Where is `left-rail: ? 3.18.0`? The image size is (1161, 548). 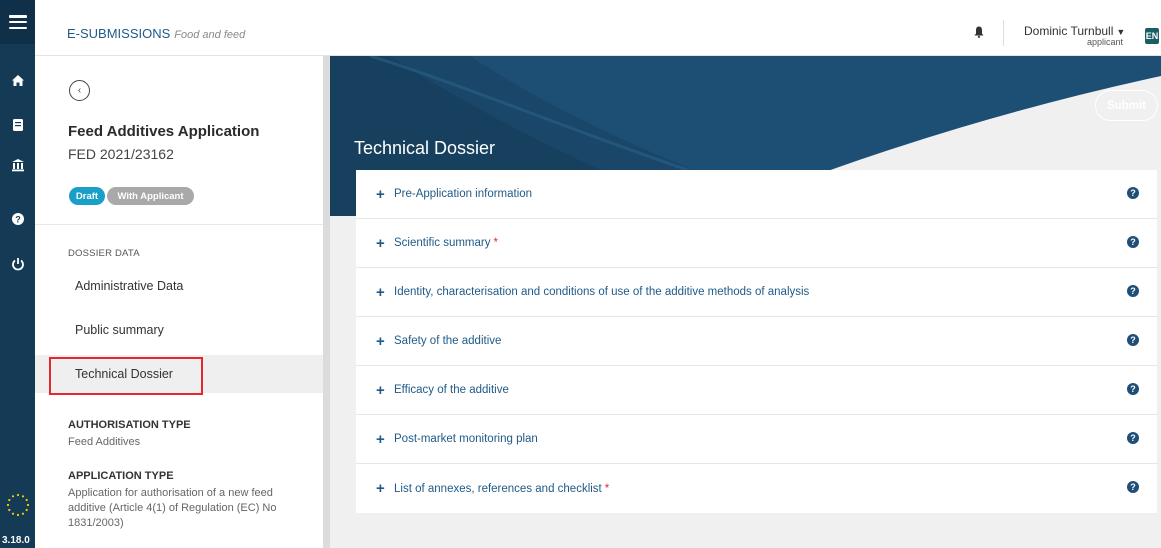
left-rail: ? 3.18.0 is located at coordinates (17, 274).